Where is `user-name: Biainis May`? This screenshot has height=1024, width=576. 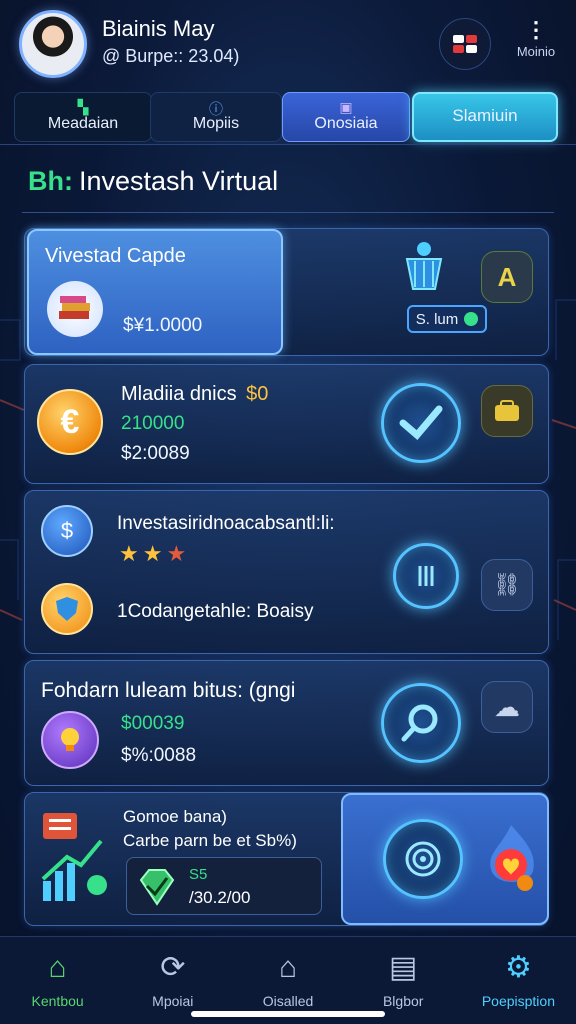 user-name: Biainis May is located at coordinates (158, 28).